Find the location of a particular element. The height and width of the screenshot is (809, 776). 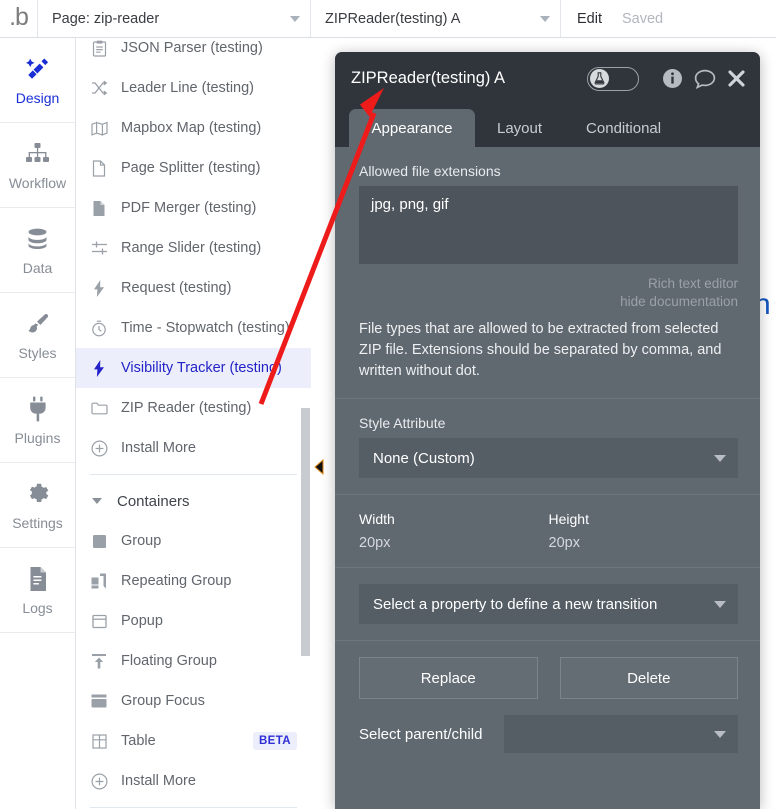

palette-item-group-focus: Group Focus is located at coordinates (193, 701).